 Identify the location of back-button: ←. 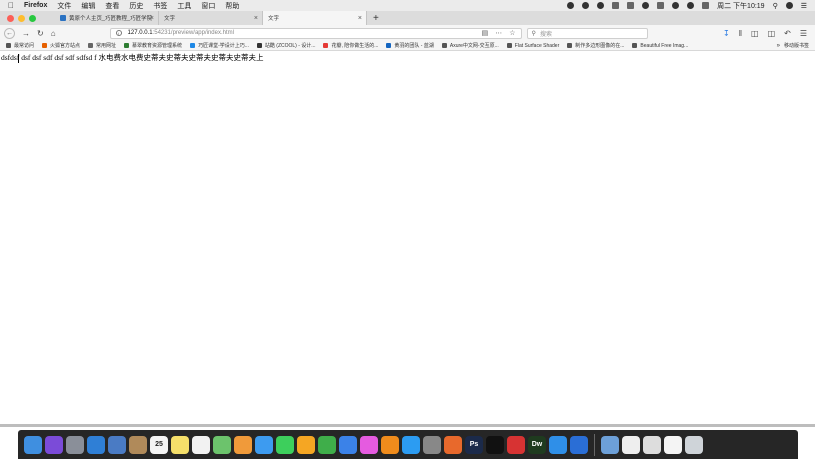
(9, 33).